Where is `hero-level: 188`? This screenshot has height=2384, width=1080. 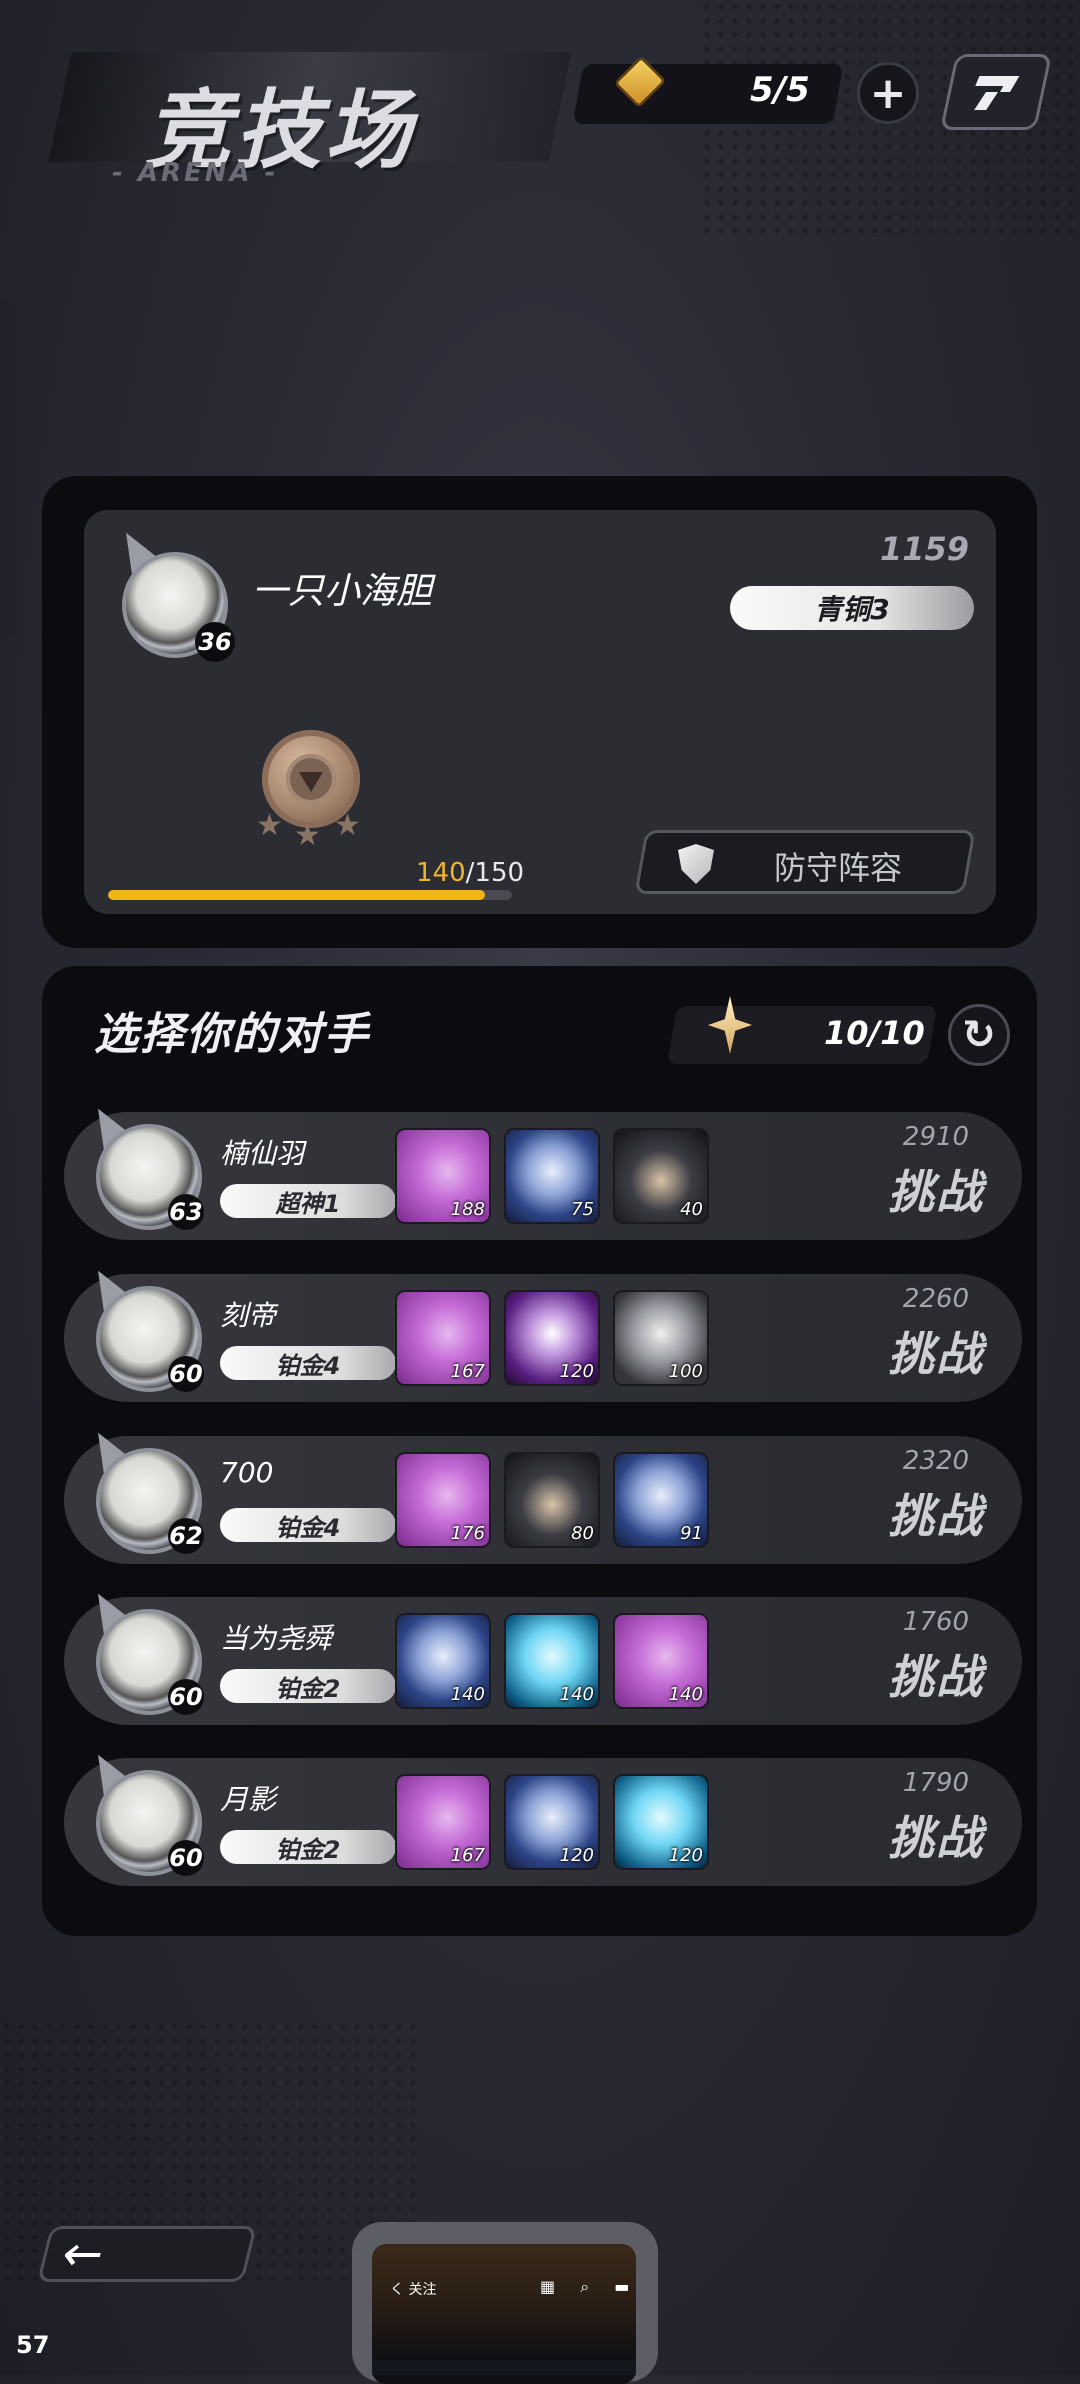
hero-level: 188 is located at coordinates (467, 1209).